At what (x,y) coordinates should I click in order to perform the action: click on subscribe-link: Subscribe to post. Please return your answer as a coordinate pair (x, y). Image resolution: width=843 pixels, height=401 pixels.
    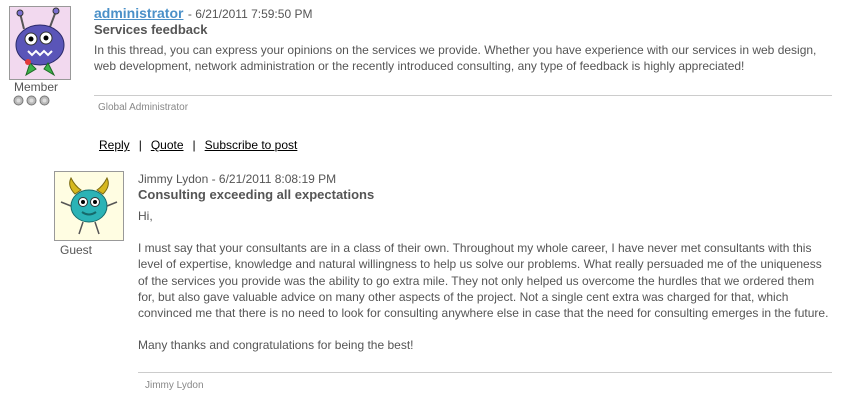
    Looking at the image, I should click on (251, 145).